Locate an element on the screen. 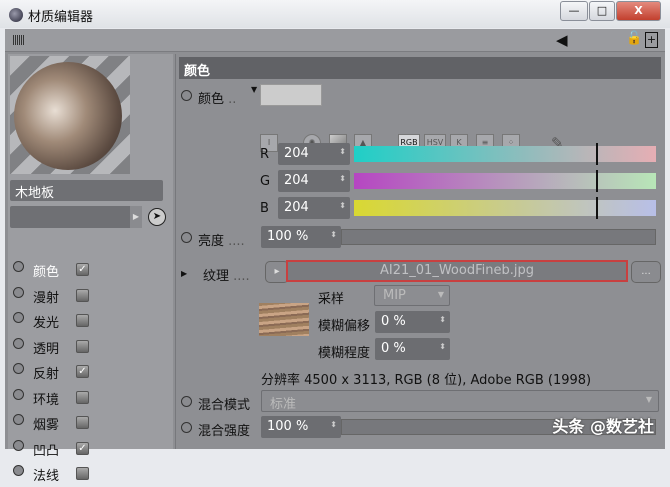 The width and height of the screenshot is (670, 487). blur-offset-input: 0 % ⬍ is located at coordinates (412, 322).